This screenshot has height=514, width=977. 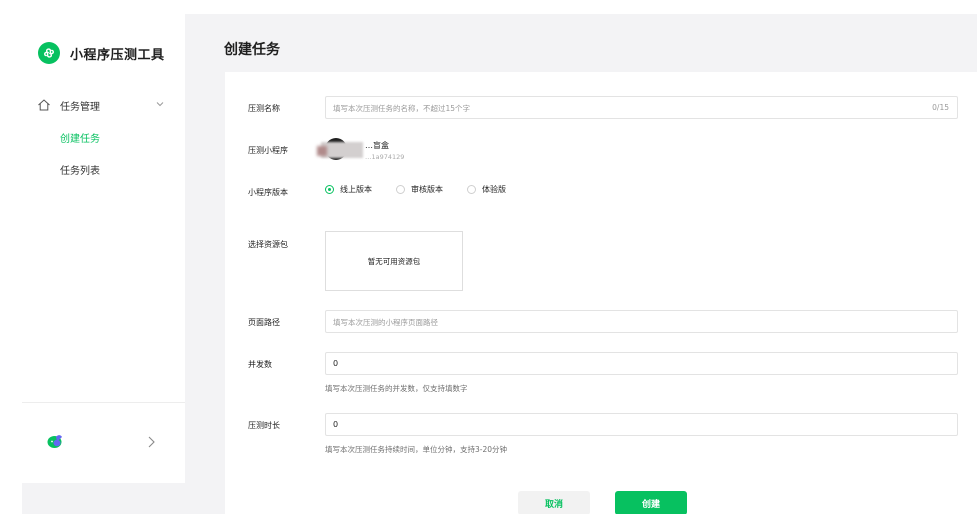 What do you see at coordinates (416, 449) in the screenshot?
I see `duration-hint: 填写本次压测任务持续时间，单位分钟，支持3-20分钟` at bounding box center [416, 449].